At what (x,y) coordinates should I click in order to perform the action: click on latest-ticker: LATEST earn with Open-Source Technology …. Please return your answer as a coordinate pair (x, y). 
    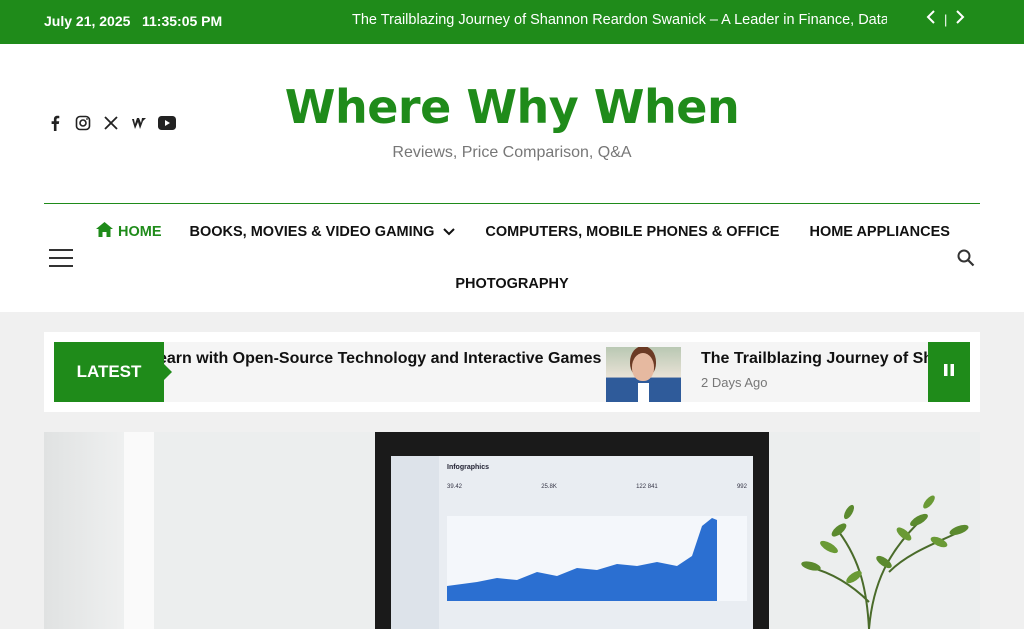
    Looking at the image, I should click on (512, 372).